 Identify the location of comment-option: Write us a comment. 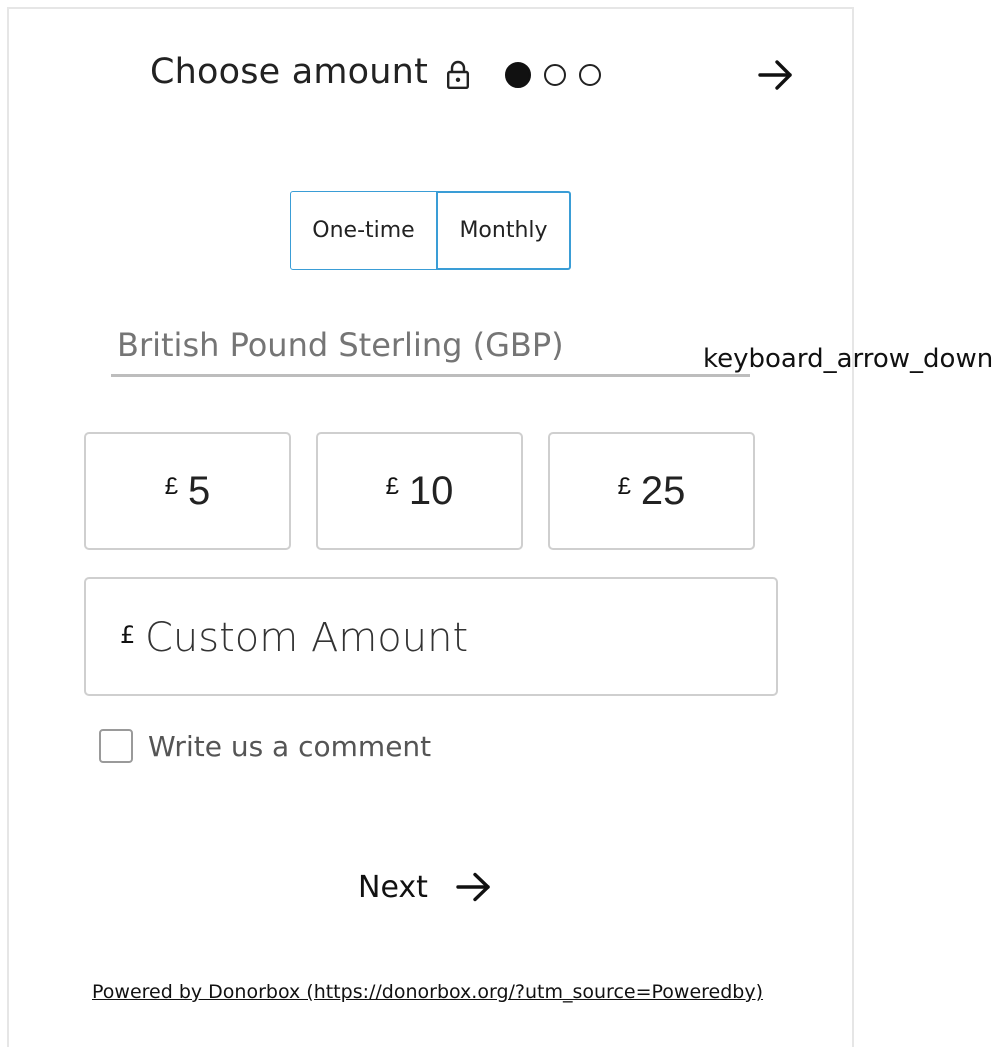
(265, 746).